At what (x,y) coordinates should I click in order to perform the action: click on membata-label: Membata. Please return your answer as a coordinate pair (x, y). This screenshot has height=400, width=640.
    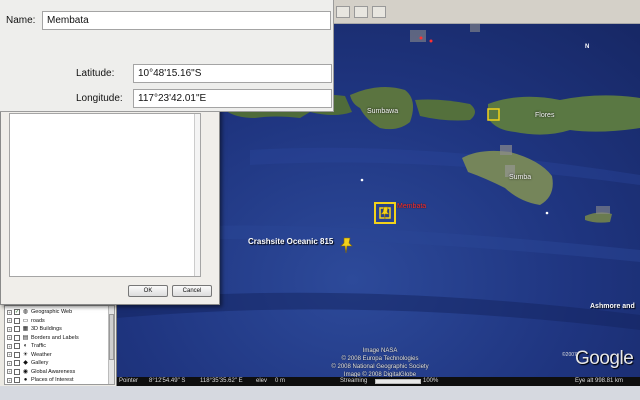
    Looking at the image, I should click on (412, 206).